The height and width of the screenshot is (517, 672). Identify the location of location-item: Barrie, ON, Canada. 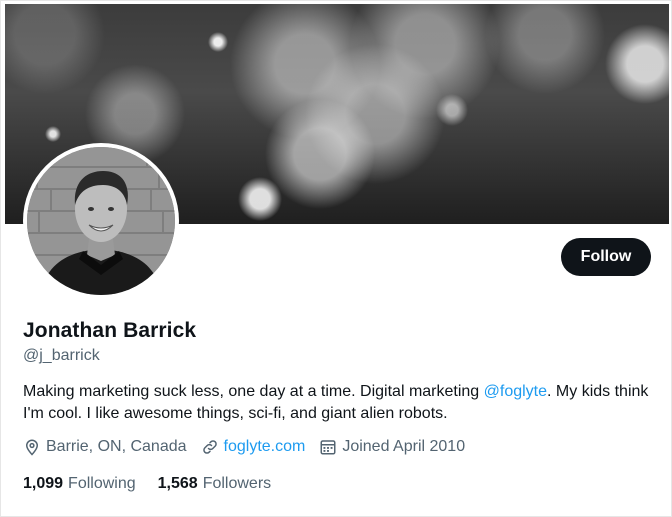
(105, 447).